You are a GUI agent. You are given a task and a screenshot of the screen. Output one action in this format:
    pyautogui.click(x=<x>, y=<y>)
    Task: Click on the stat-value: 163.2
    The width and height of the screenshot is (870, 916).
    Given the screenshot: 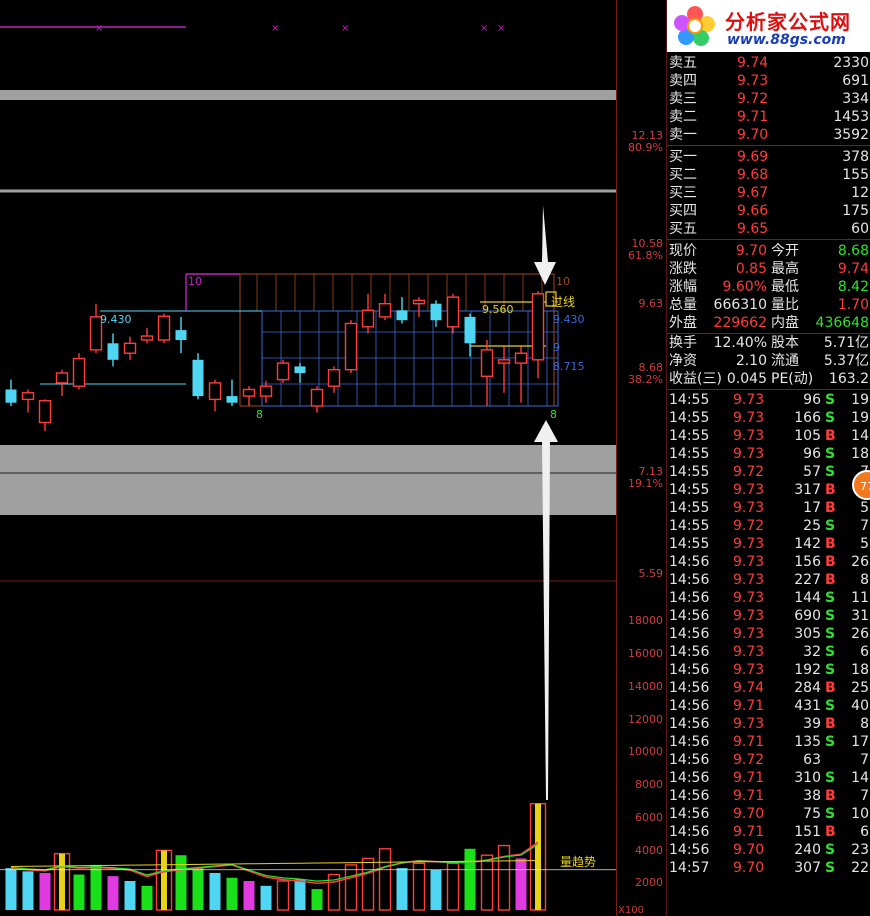 What is the action you would take?
    pyautogui.click(x=848, y=379)
    